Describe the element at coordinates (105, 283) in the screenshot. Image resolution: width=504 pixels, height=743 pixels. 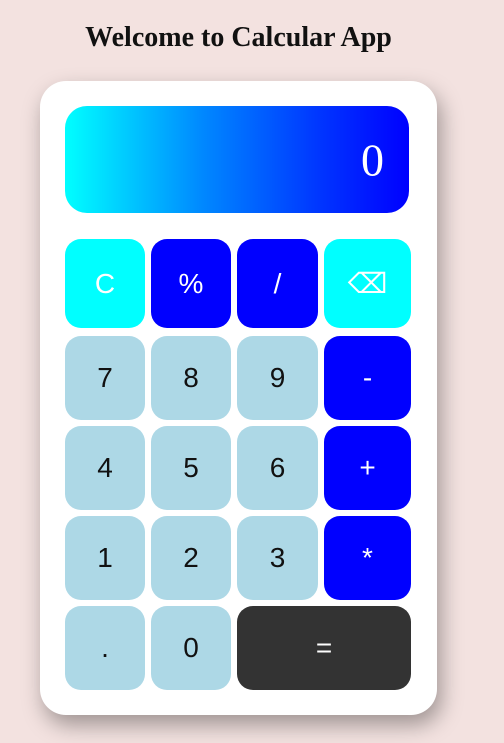
I see `clear-button: C` at that location.